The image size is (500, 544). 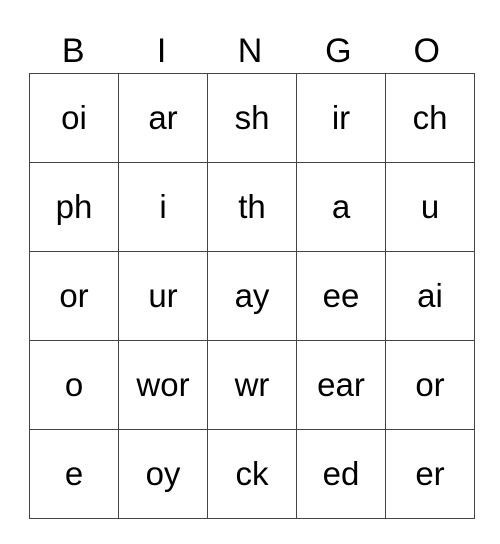 I want to click on board-cell: sh, so click(x=252, y=118).